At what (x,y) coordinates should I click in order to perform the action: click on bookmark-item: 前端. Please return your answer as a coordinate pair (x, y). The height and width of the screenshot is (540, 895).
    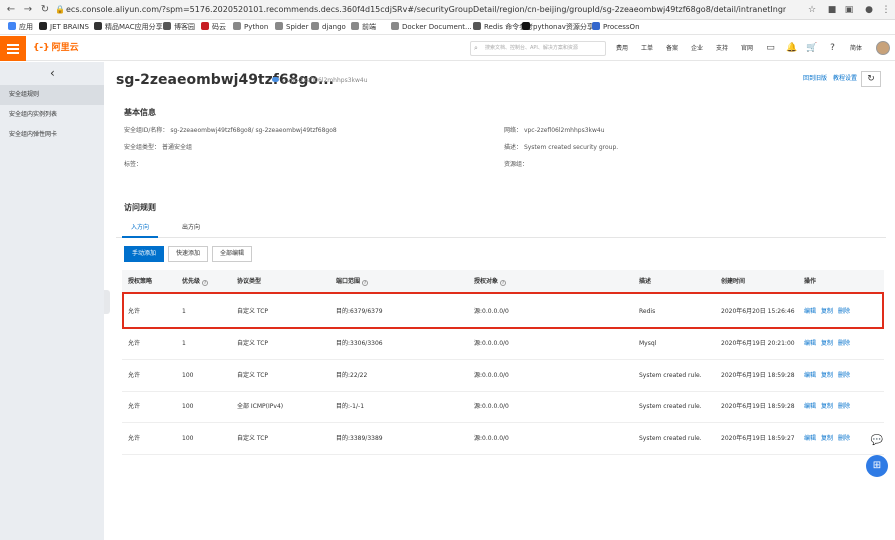
    Looking at the image, I should click on (363, 27).